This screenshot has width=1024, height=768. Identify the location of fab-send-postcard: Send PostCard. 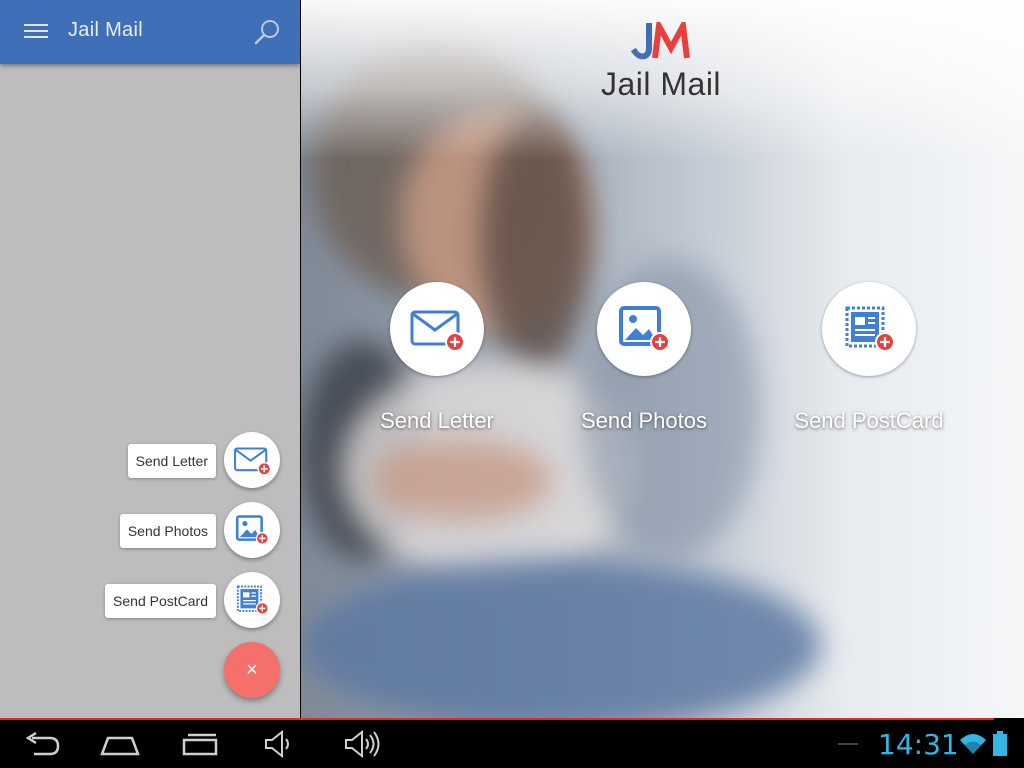
(142, 600).